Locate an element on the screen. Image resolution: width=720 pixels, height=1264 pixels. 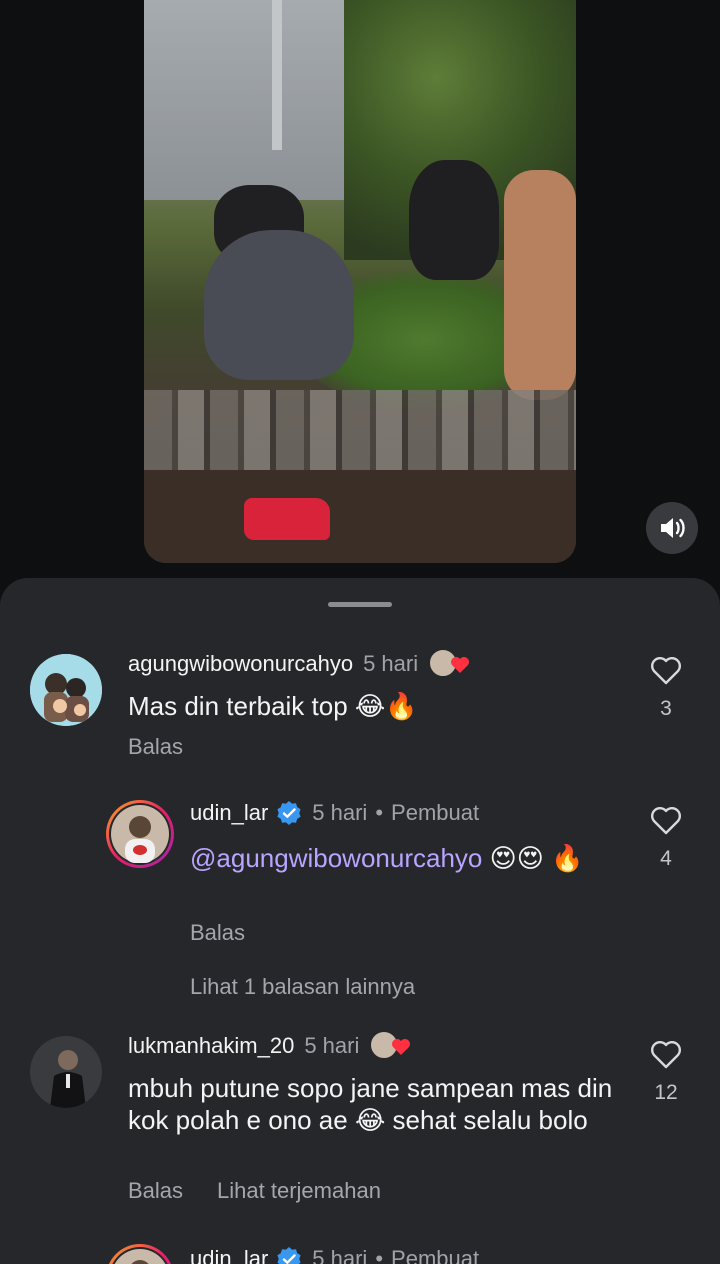
video-scene-wall is located at coordinates (249, 100).